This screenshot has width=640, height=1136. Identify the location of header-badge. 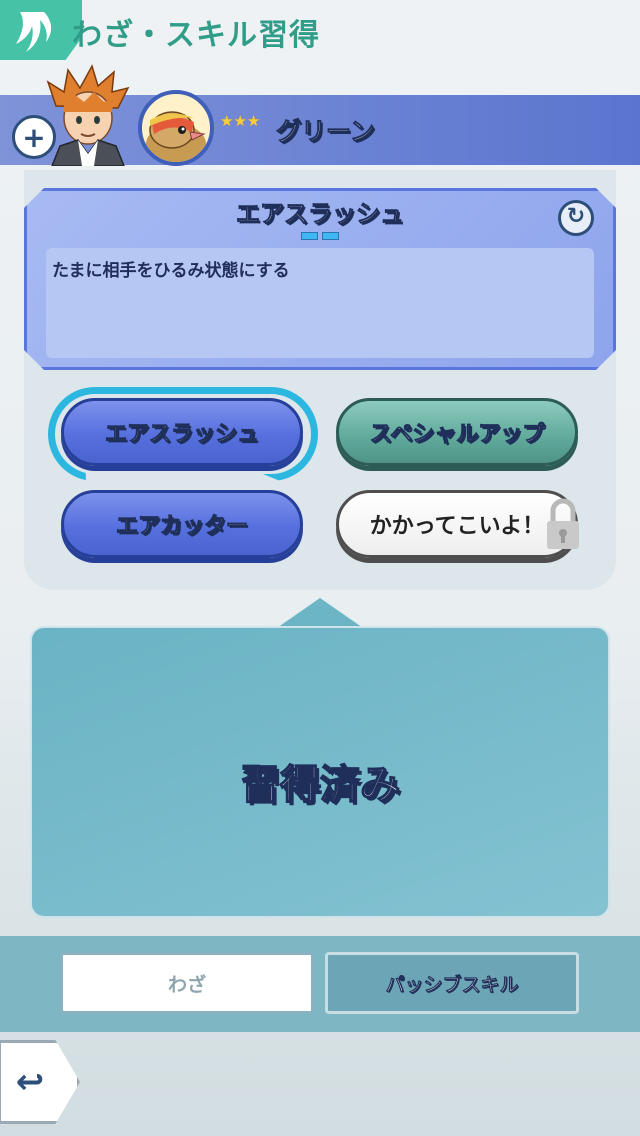
(41, 30).